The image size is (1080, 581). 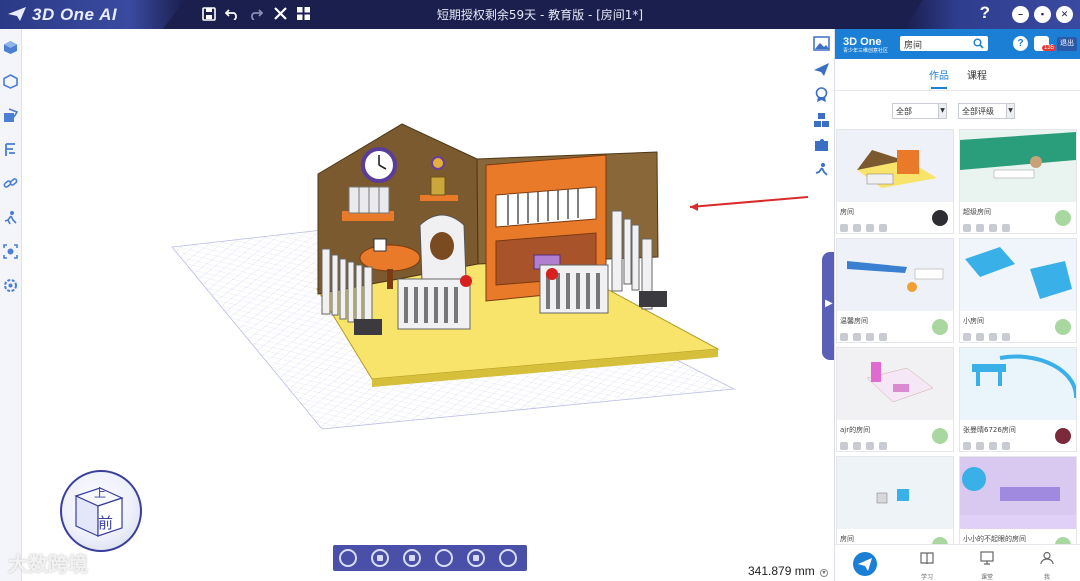 I want to click on panel-tabs: 作品 课程, so click(x=957, y=75).